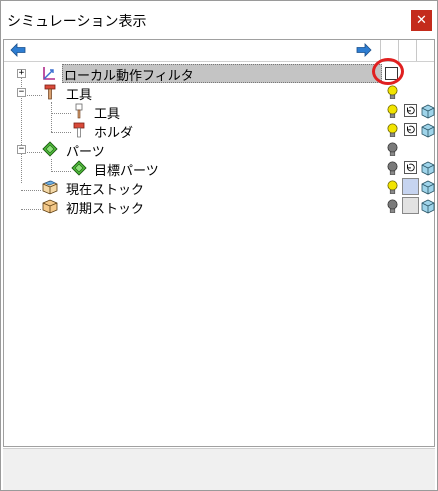  What do you see at coordinates (219, 150) in the screenshot?
I see `tree-node-parts-group: − パーツ` at bounding box center [219, 150].